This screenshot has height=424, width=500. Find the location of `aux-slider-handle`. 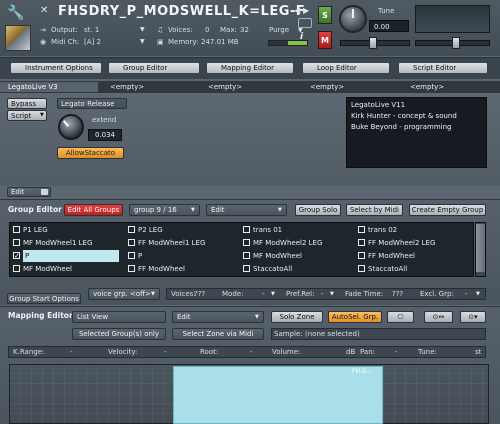

aux-slider-handle is located at coordinates (456, 43).